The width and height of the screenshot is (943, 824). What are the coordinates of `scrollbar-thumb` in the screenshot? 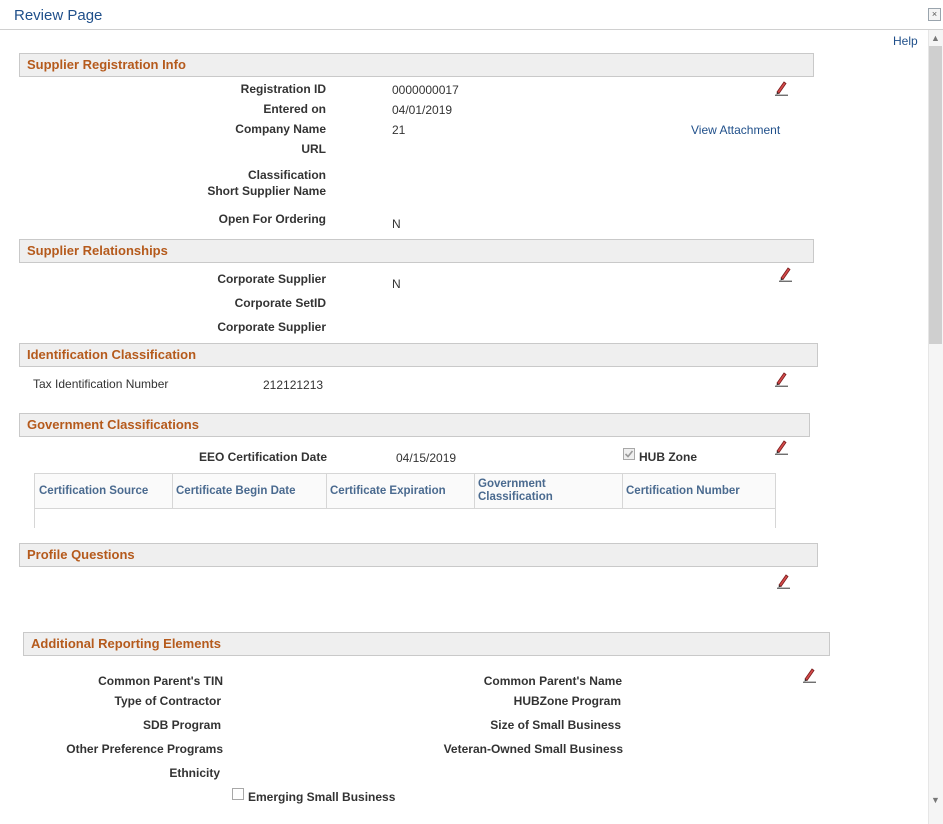 It's located at (935, 195).